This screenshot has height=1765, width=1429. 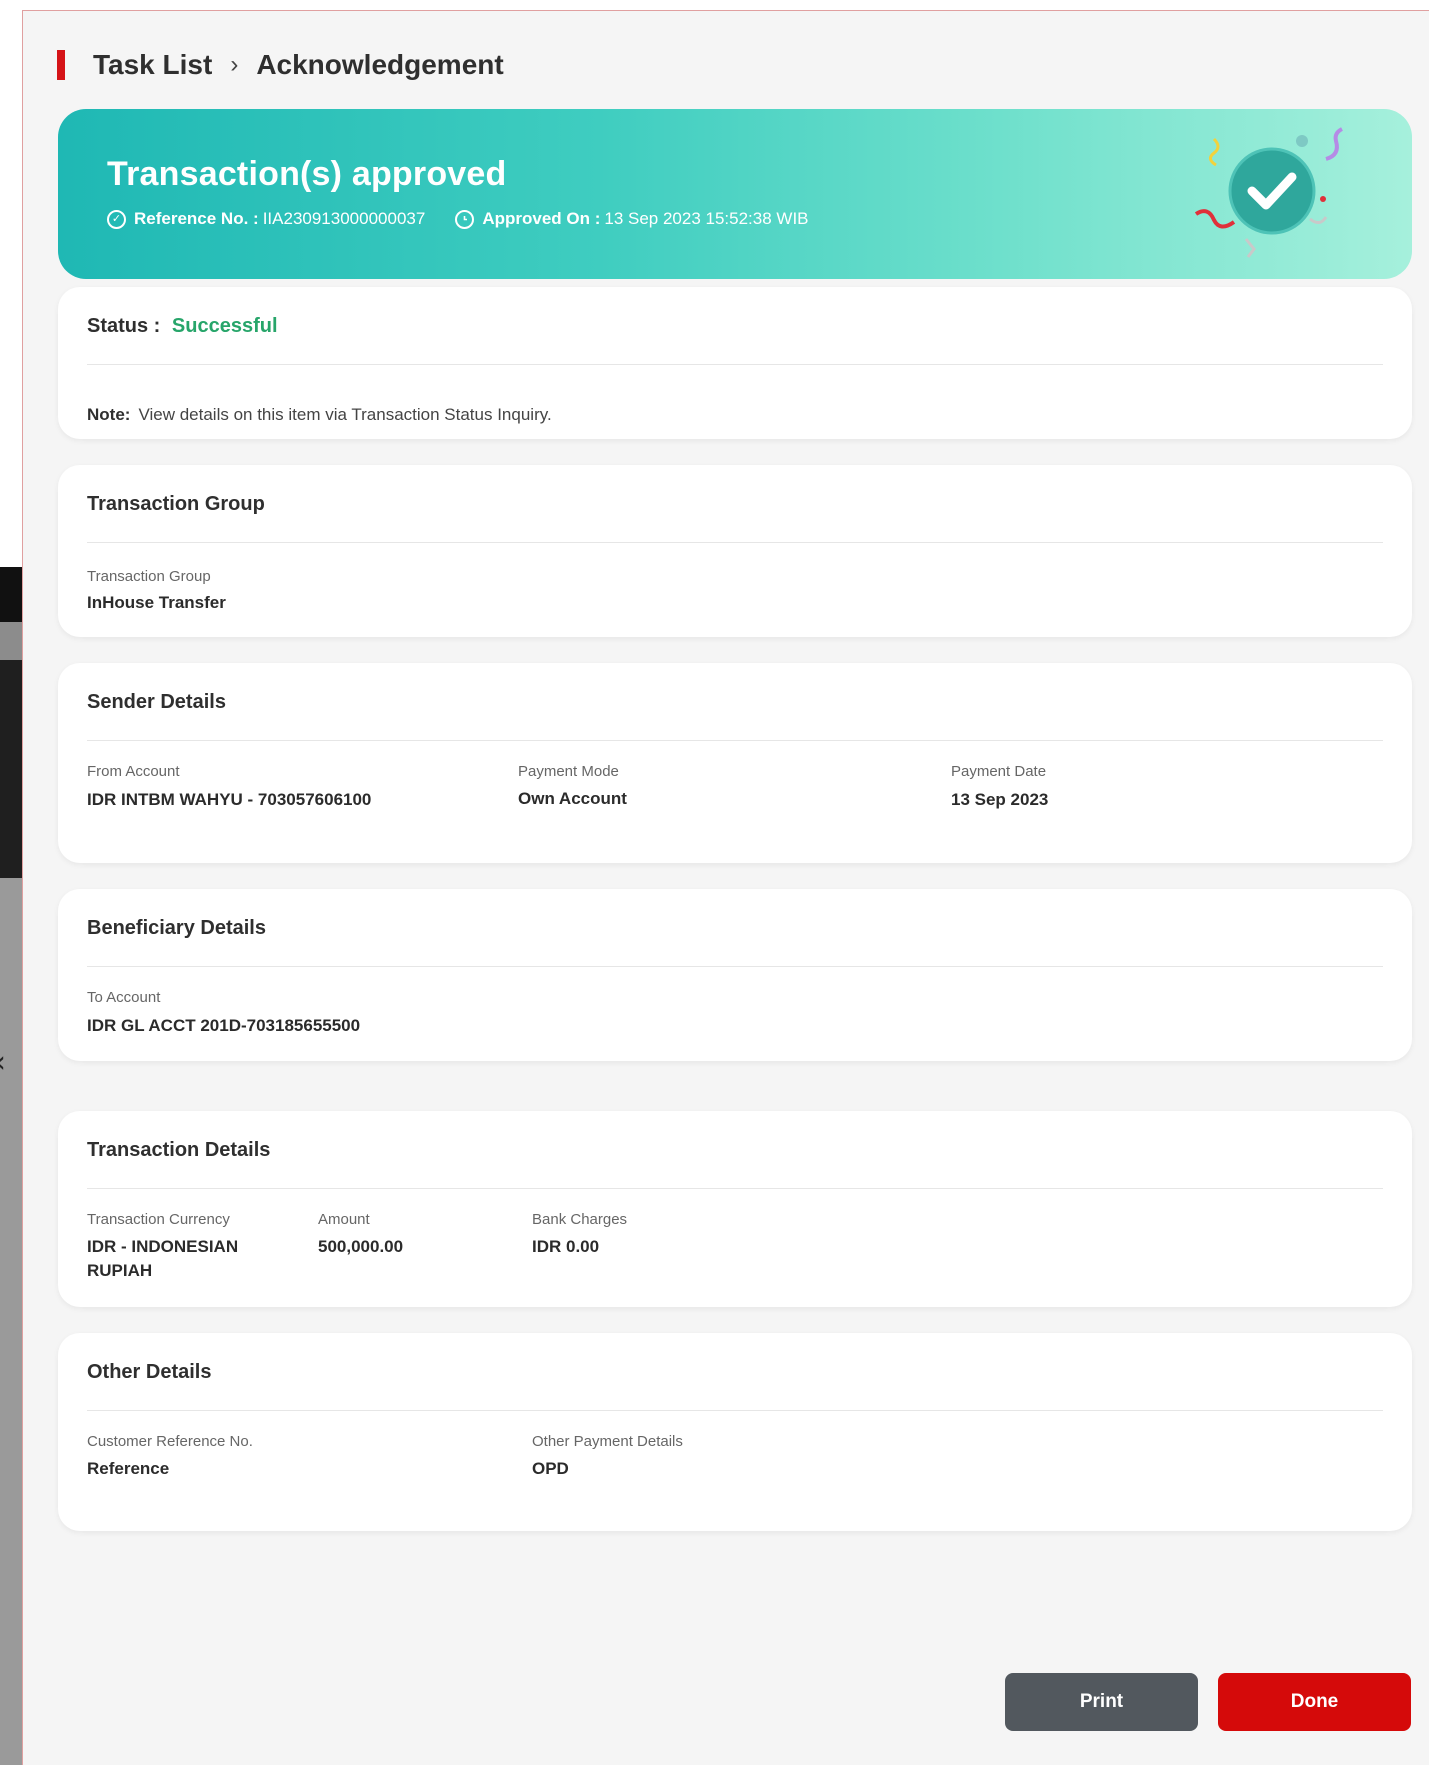 I want to click on breadcrumb-task-list-link: Task List, so click(x=152, y=65).